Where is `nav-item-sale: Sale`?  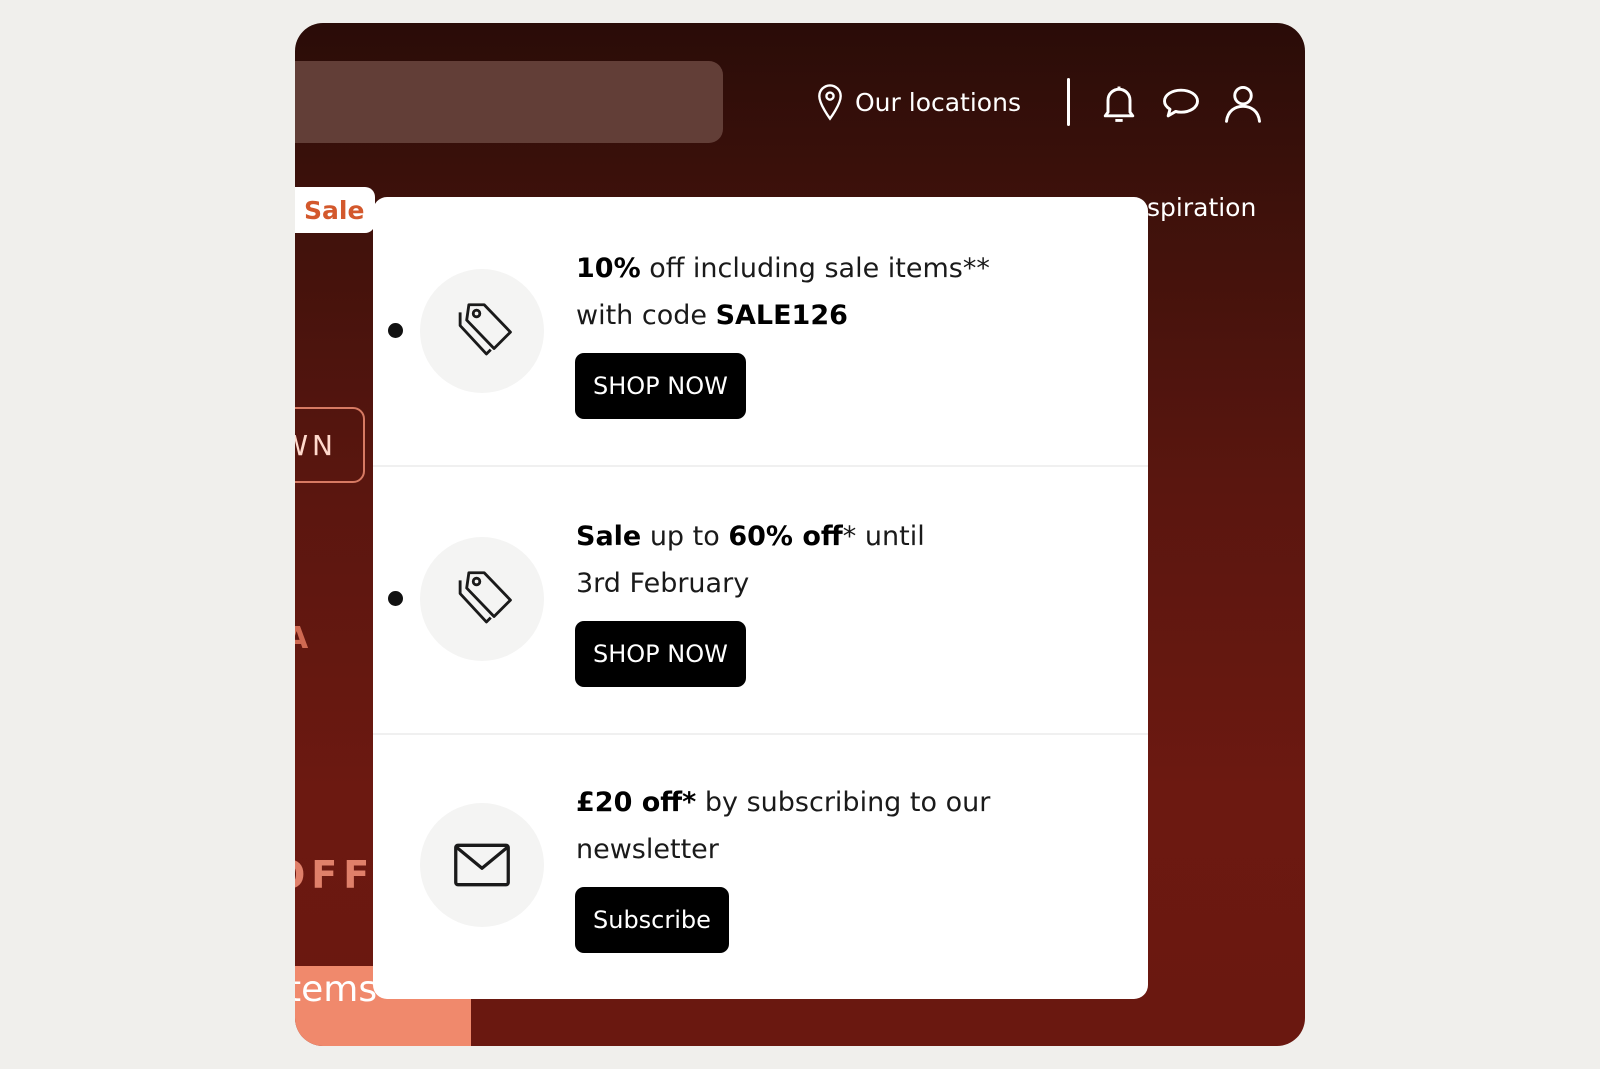 nav-item-sale: Sale is located at coordinates (335, 210).